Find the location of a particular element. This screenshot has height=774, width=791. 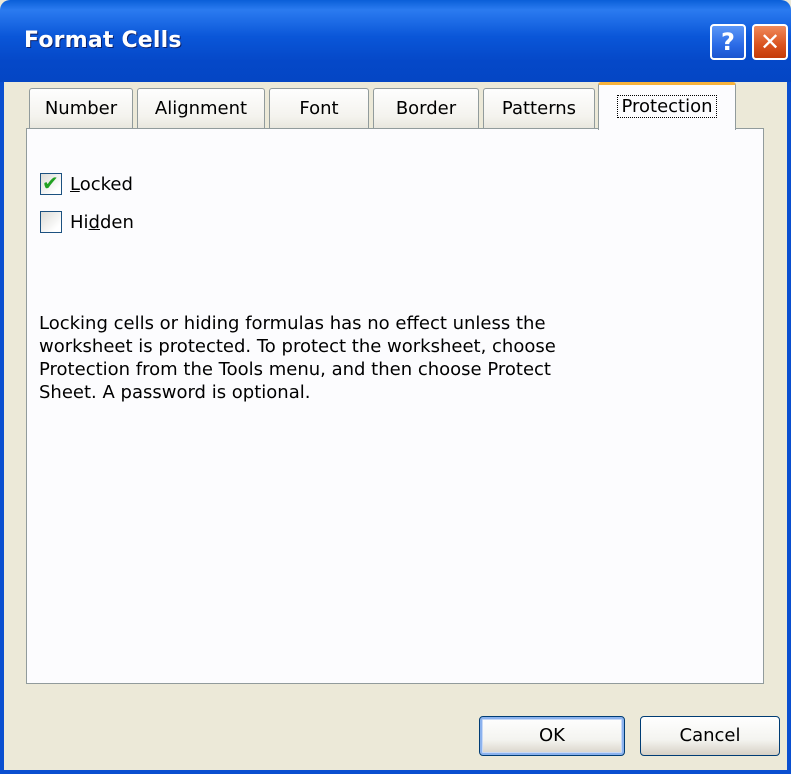

tab-font-label: Font is located at coordinates (319, 108).